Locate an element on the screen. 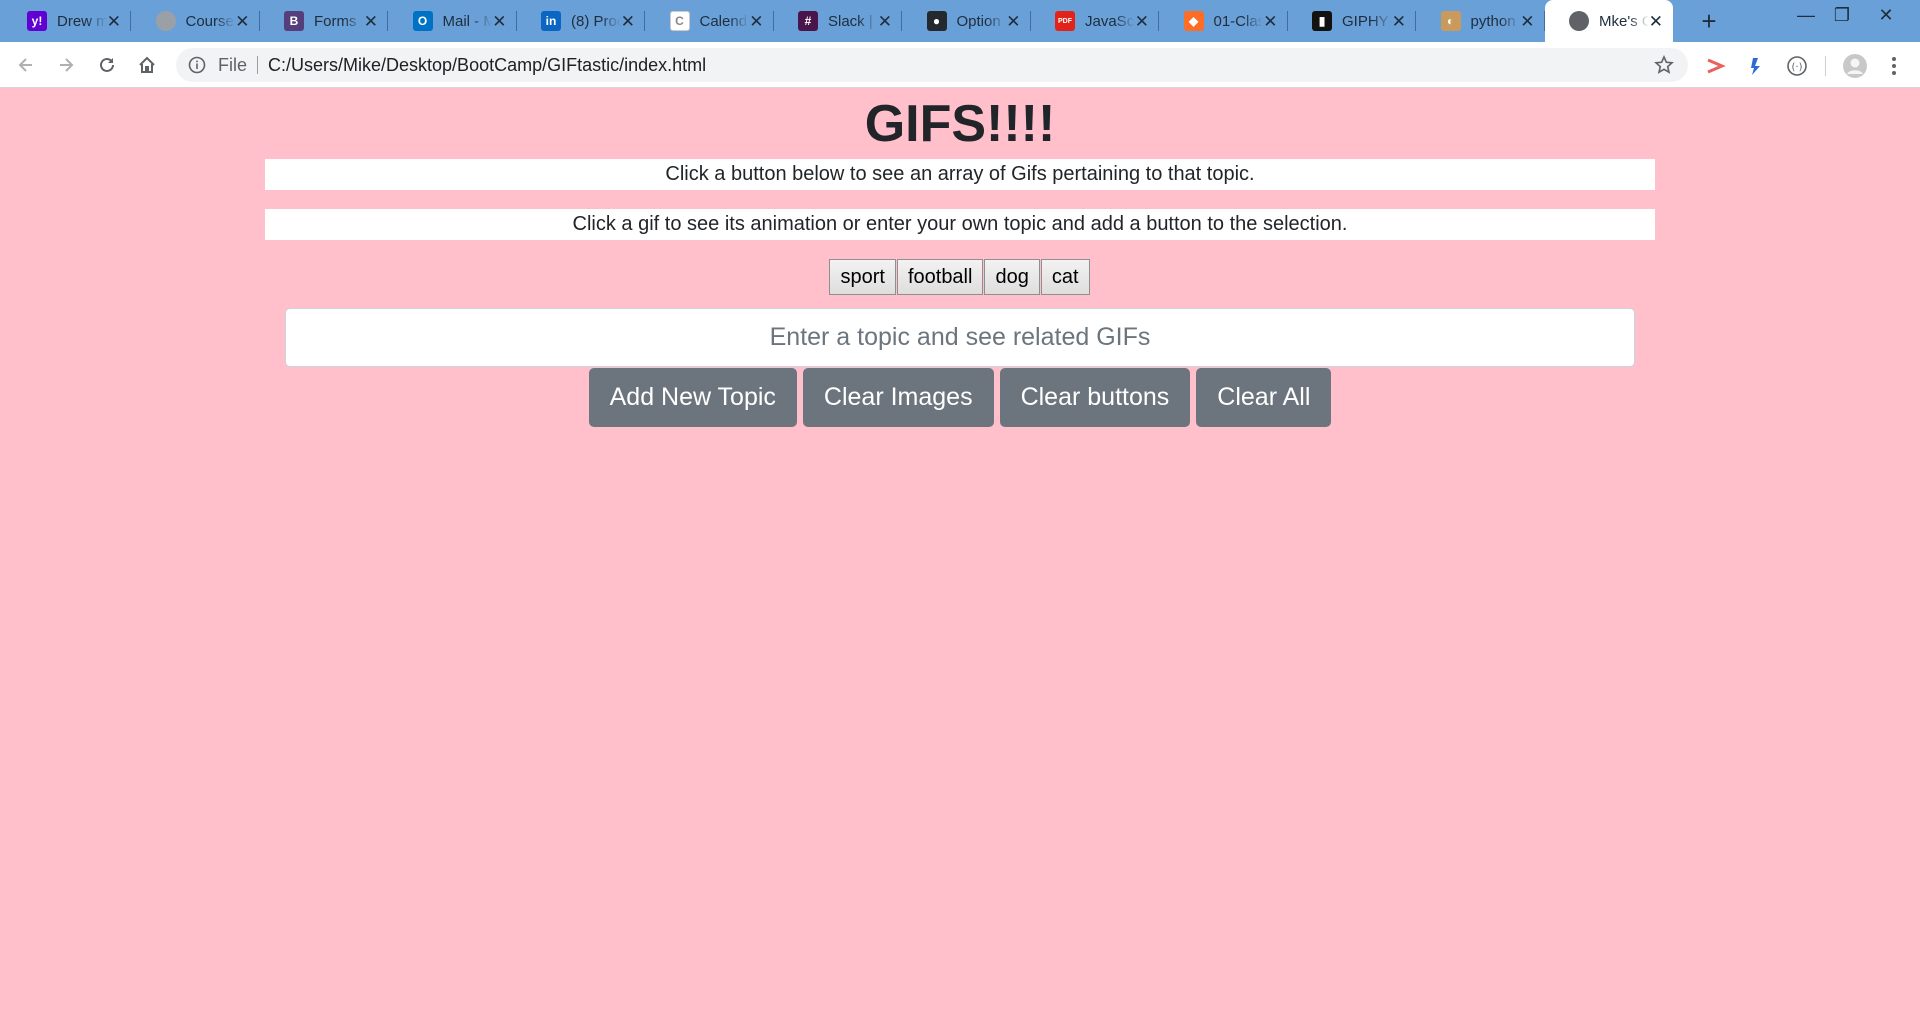  tab-title: 01-Clas is located at coordinates (1238, 21).